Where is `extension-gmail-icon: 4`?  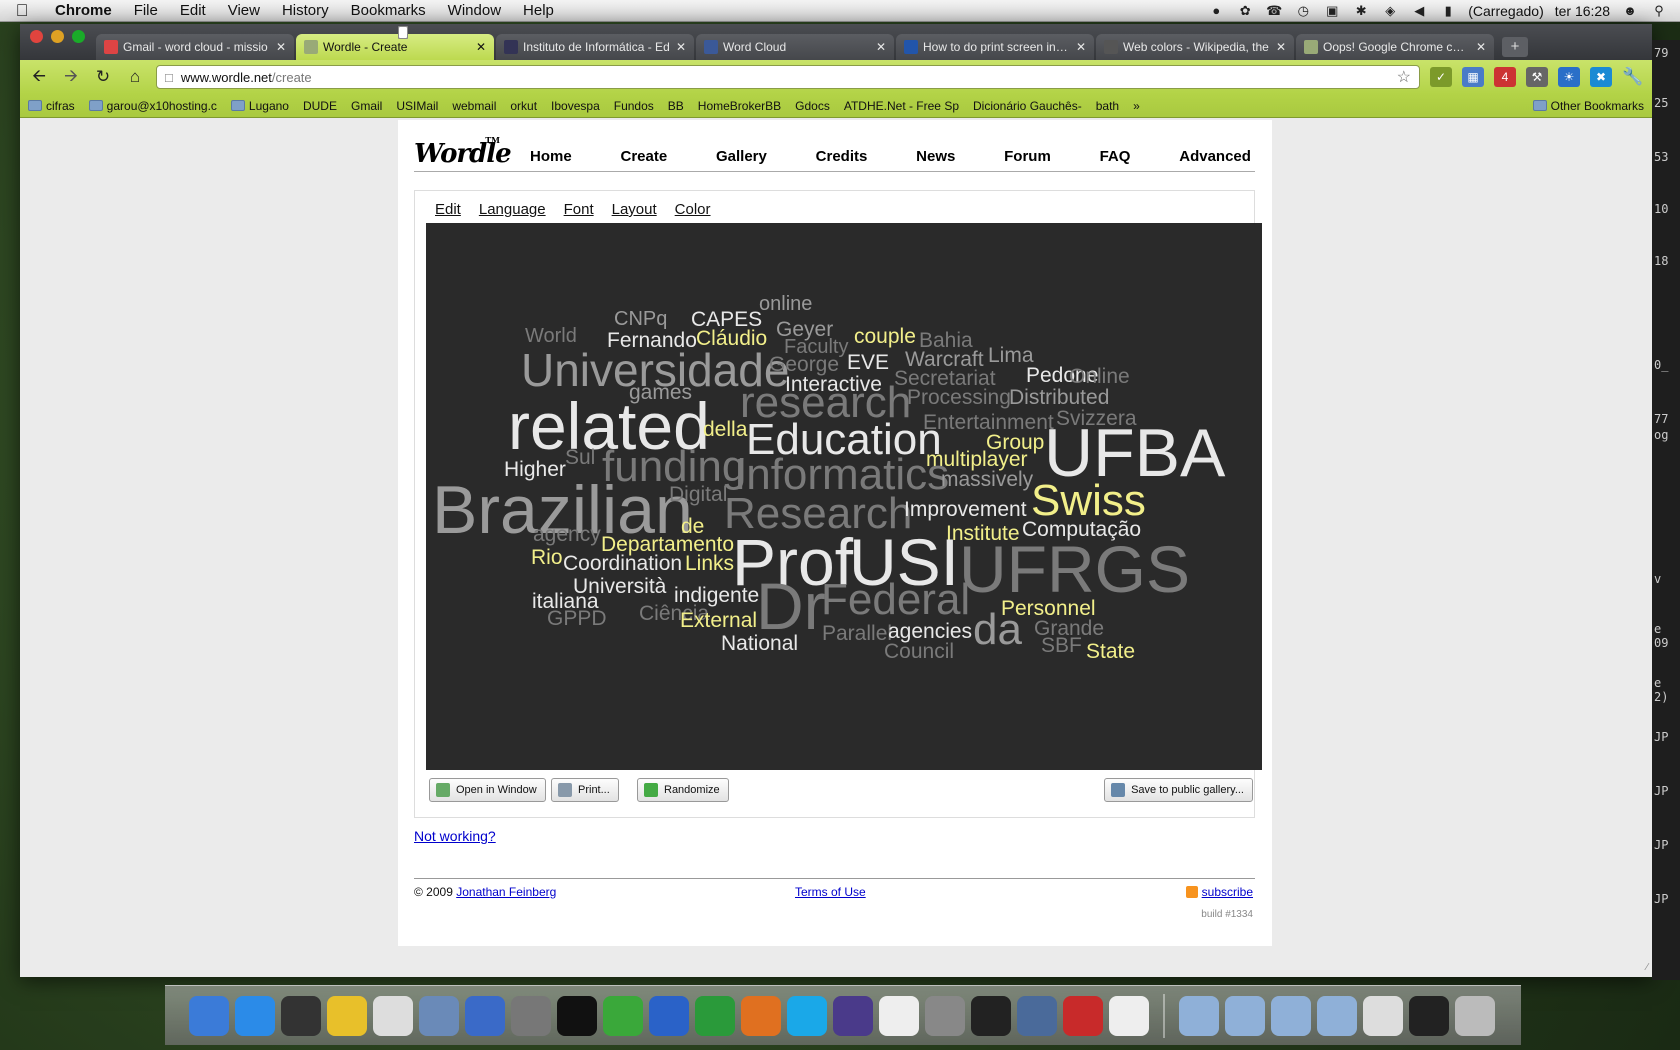
extension-gmail-icon: 4 is located at coordinates (1505, 77).